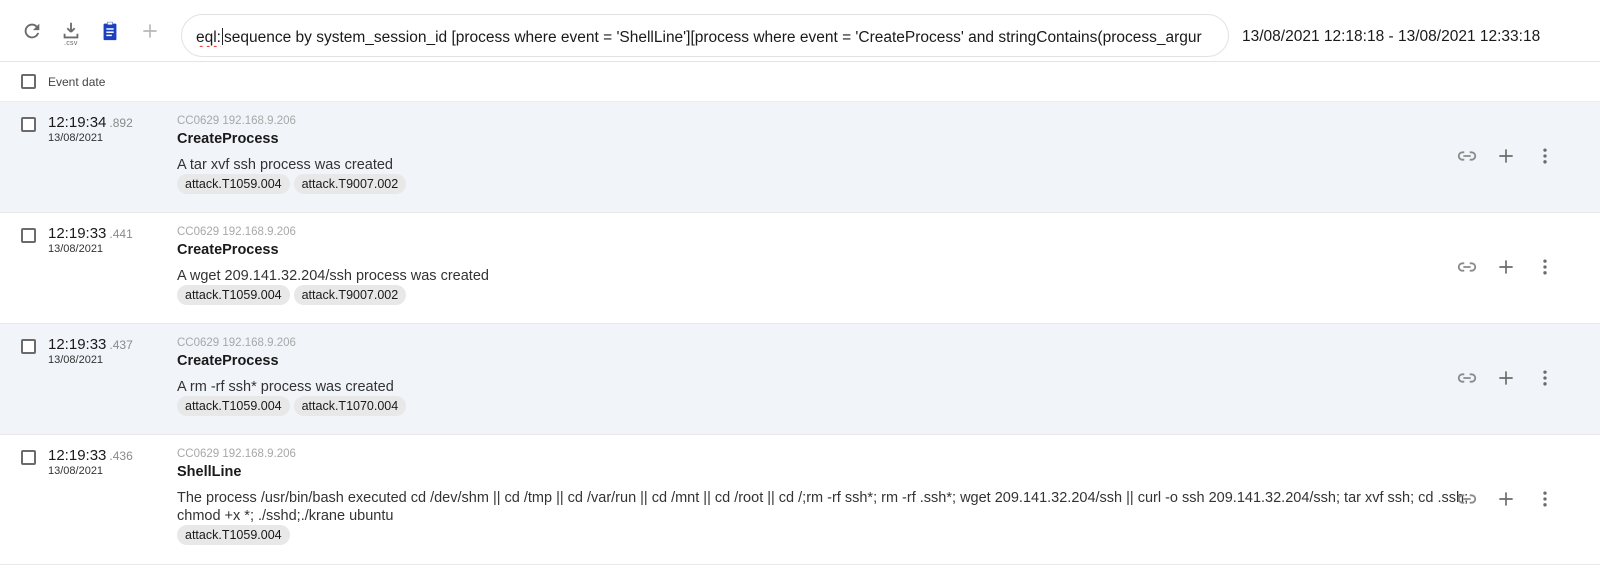  I want to click on event-time: 12:19:33.437, so click(90, 344).